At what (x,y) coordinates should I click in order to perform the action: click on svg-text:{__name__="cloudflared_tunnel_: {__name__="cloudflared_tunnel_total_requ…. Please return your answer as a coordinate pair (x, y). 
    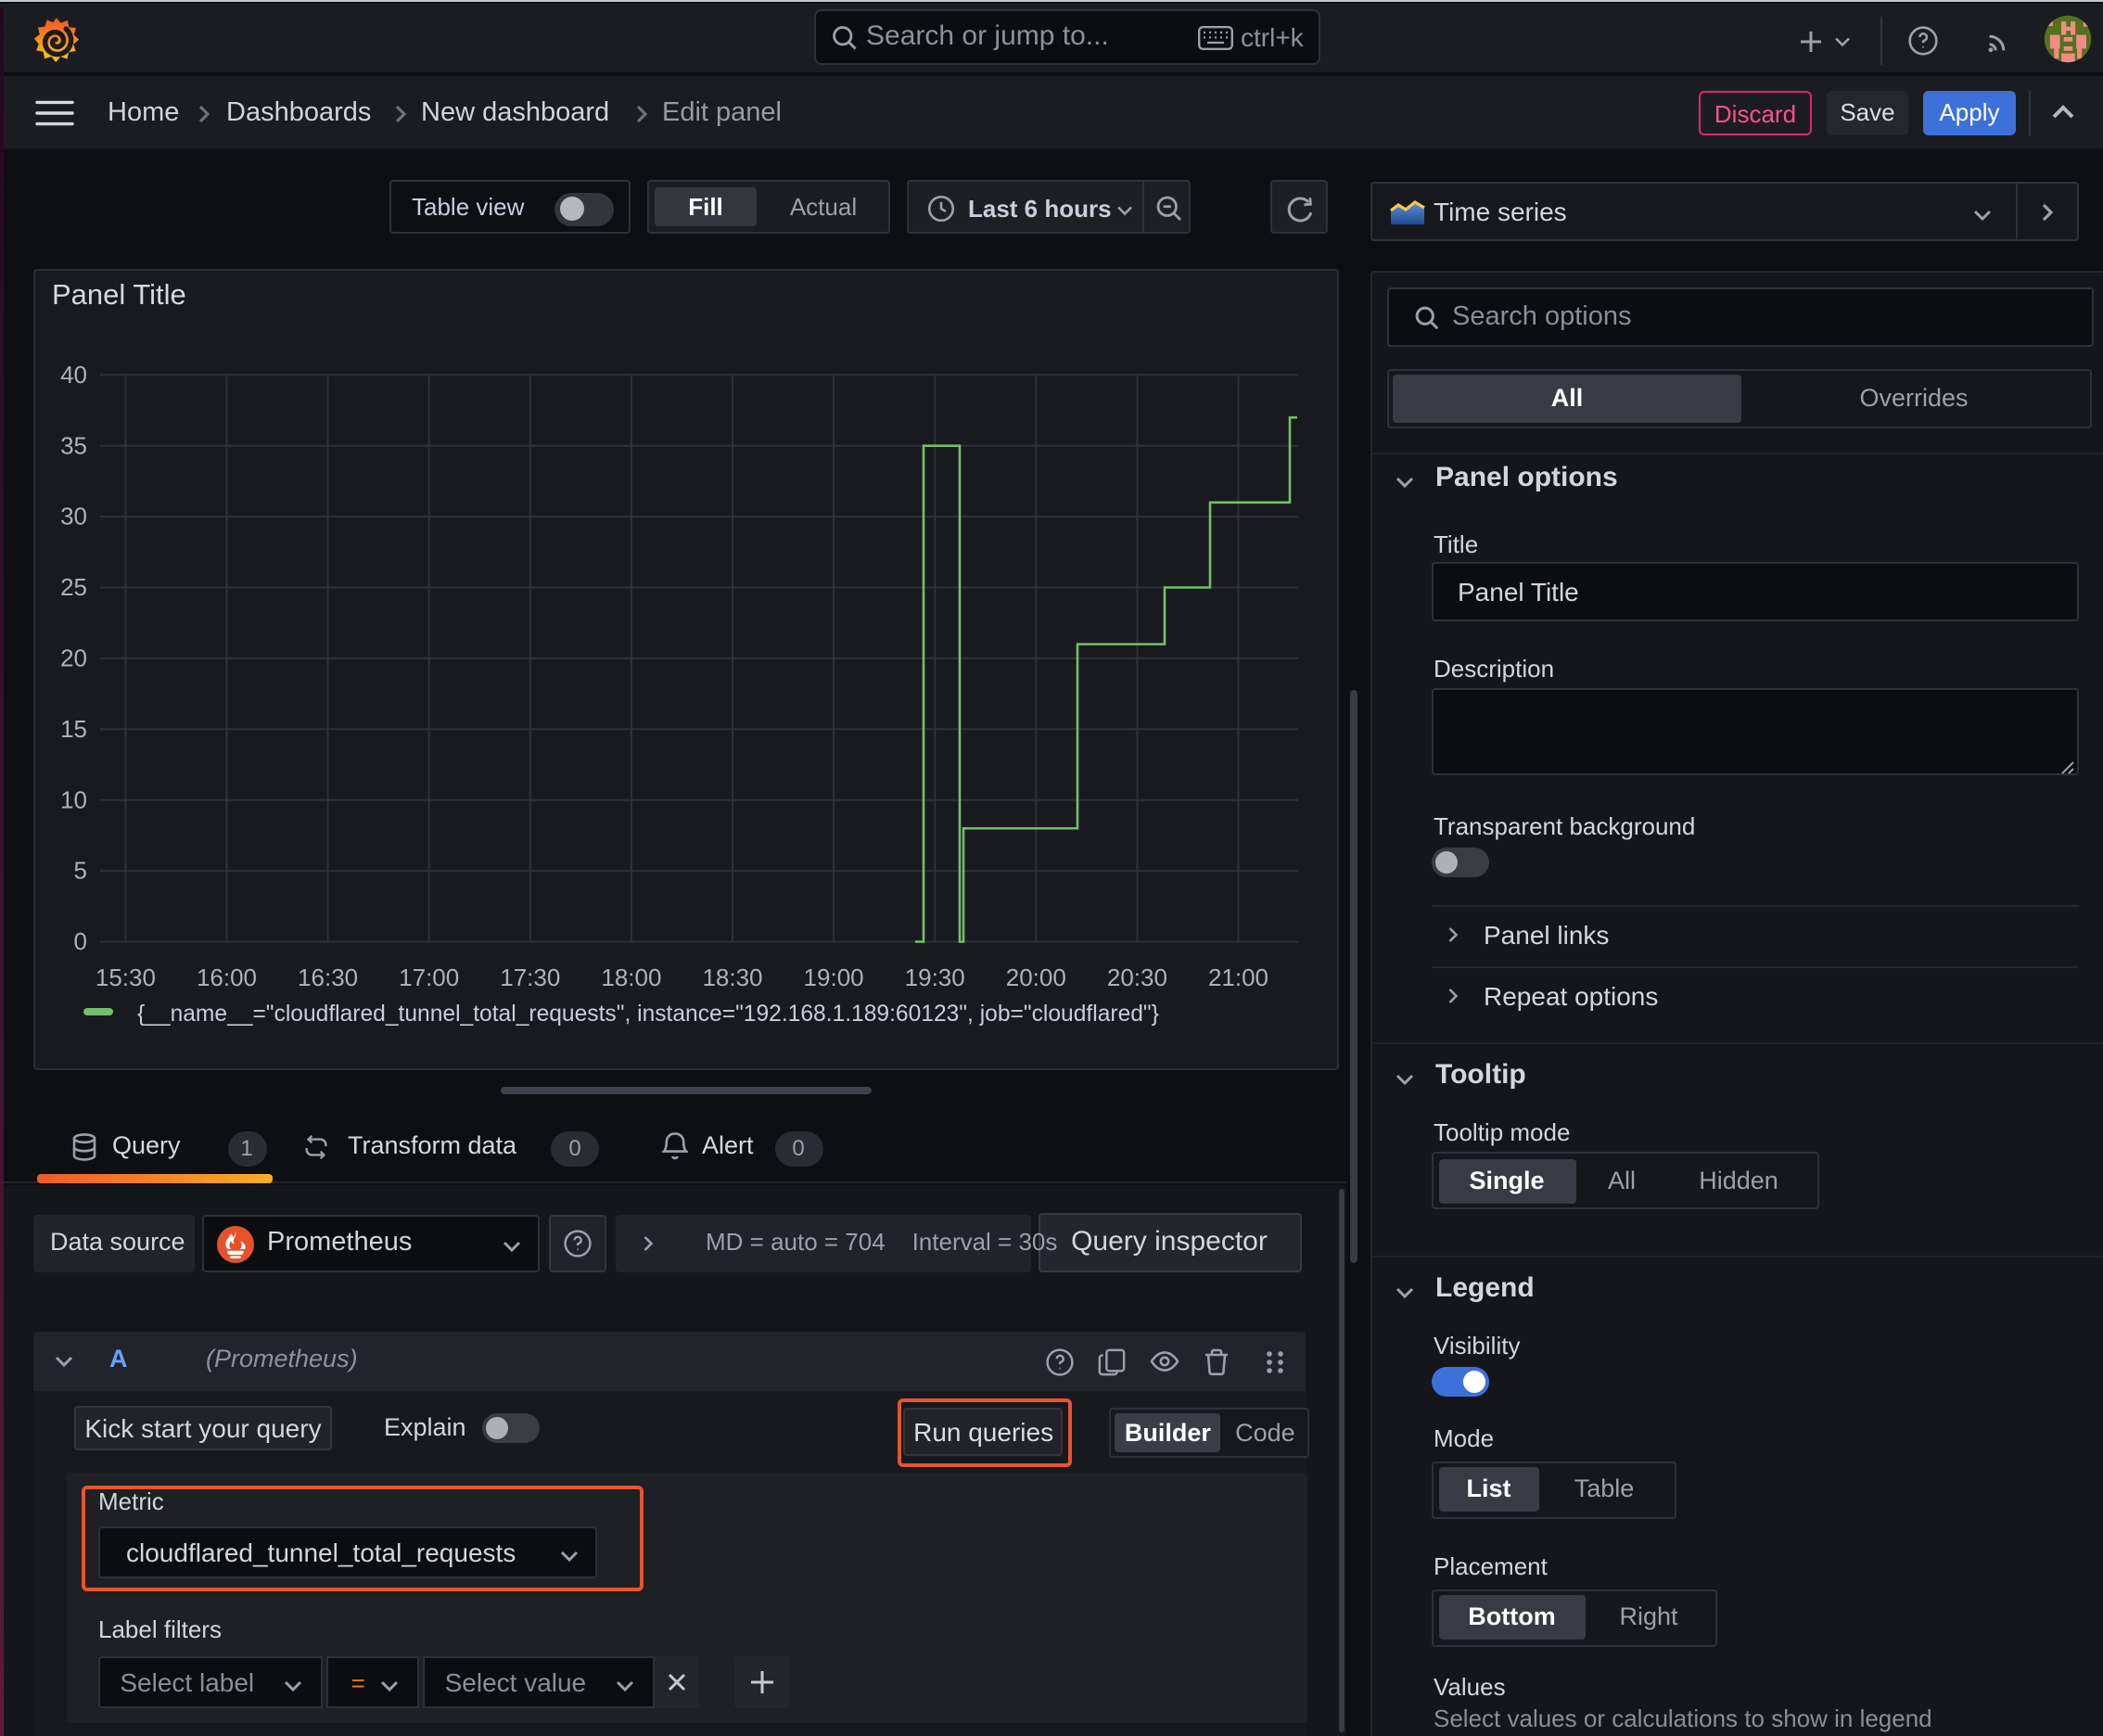
    Looking at the image, I should click on (648, 1015).